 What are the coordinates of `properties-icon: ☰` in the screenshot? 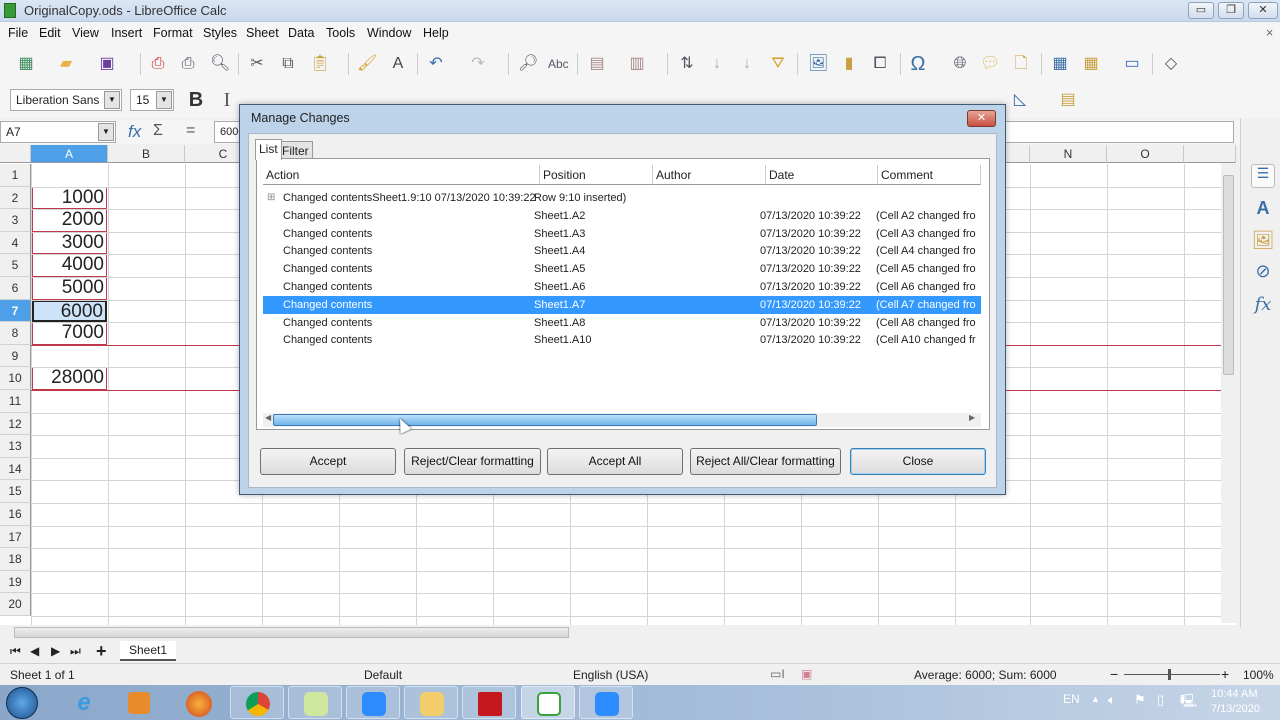 It's located at (1263, 176).